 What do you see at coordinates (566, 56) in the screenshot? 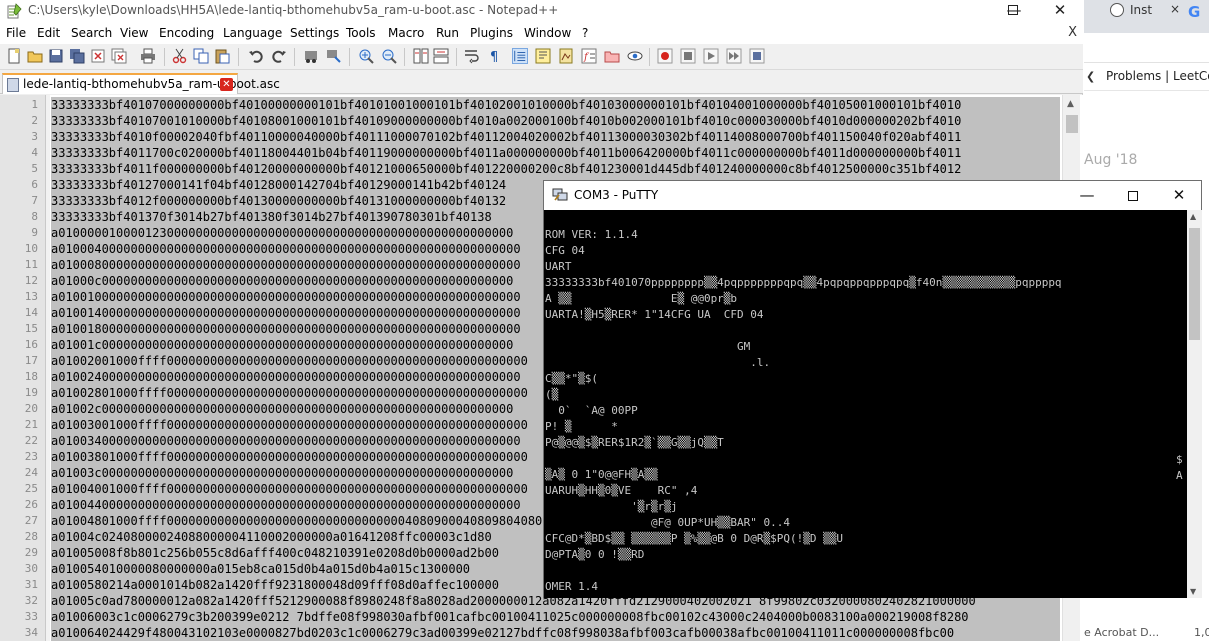
I see `document-map-icon` at bounding box center [566, 56].